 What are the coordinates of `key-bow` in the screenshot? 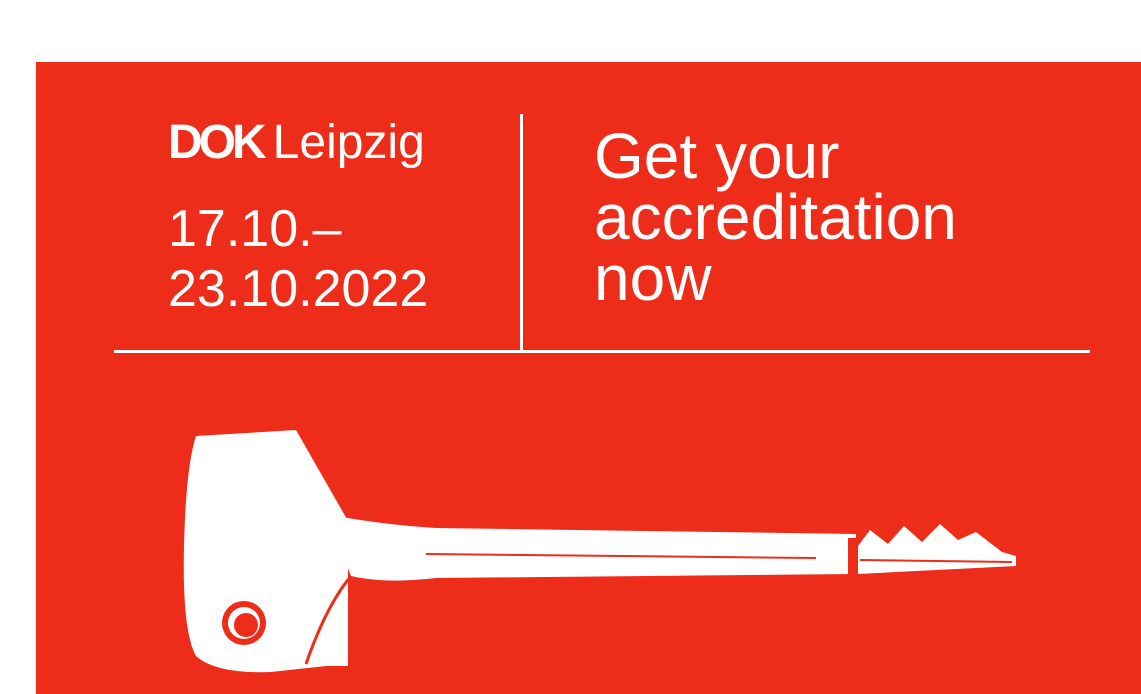 It's located at (265, 551).